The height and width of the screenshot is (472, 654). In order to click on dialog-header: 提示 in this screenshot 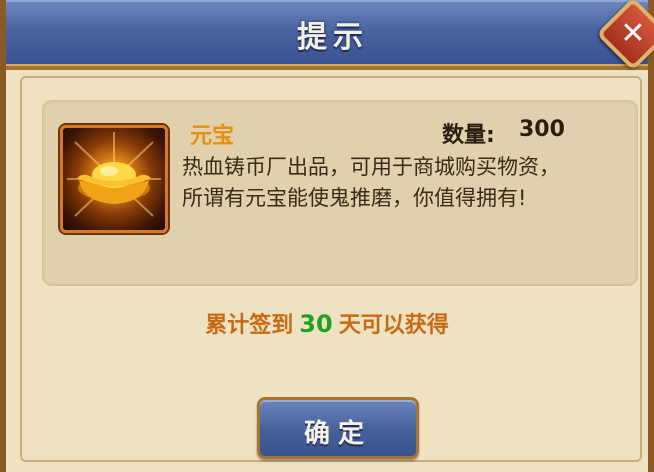, I will do `click(327, 35)`.